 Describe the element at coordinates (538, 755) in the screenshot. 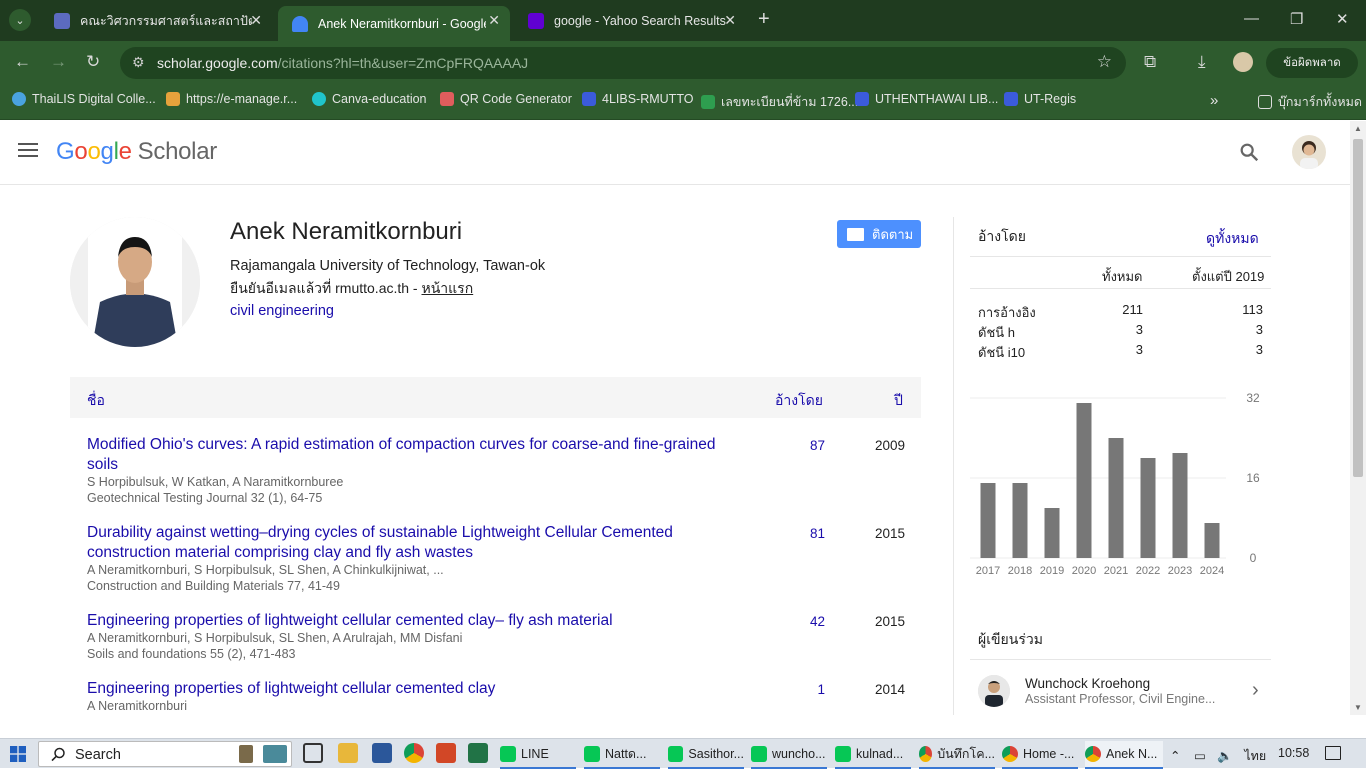

I see `taskbar-line: LINE` at that location.